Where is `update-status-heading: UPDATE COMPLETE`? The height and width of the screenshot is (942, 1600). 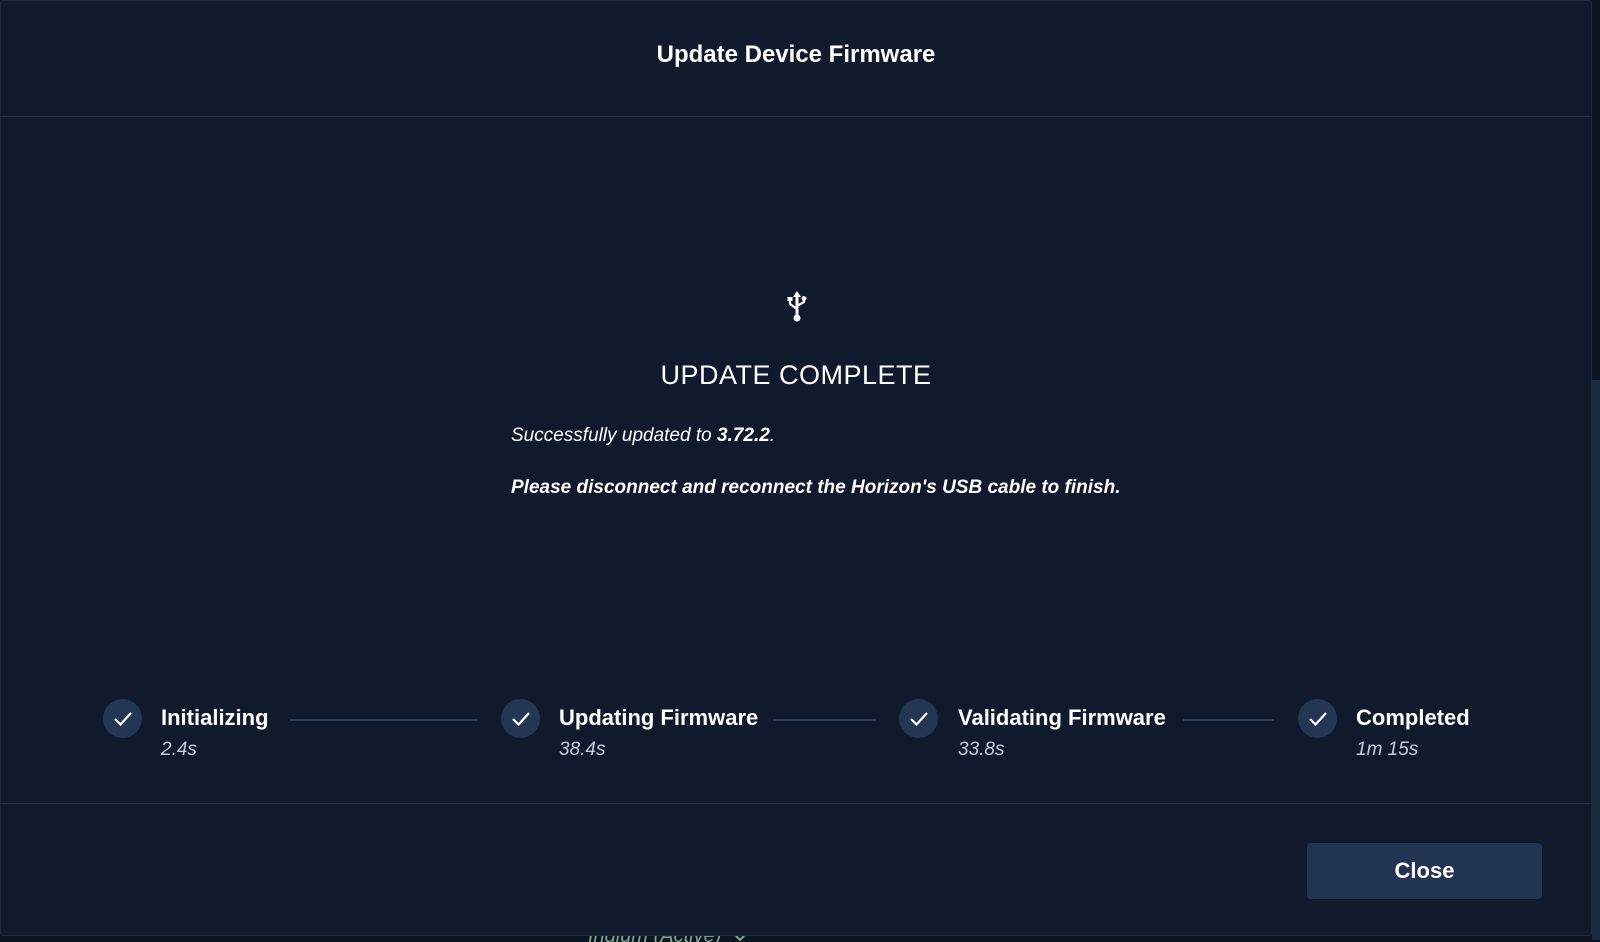 update-status-heading: UPDATE COMPLETE is located at coordinates (796, 375).